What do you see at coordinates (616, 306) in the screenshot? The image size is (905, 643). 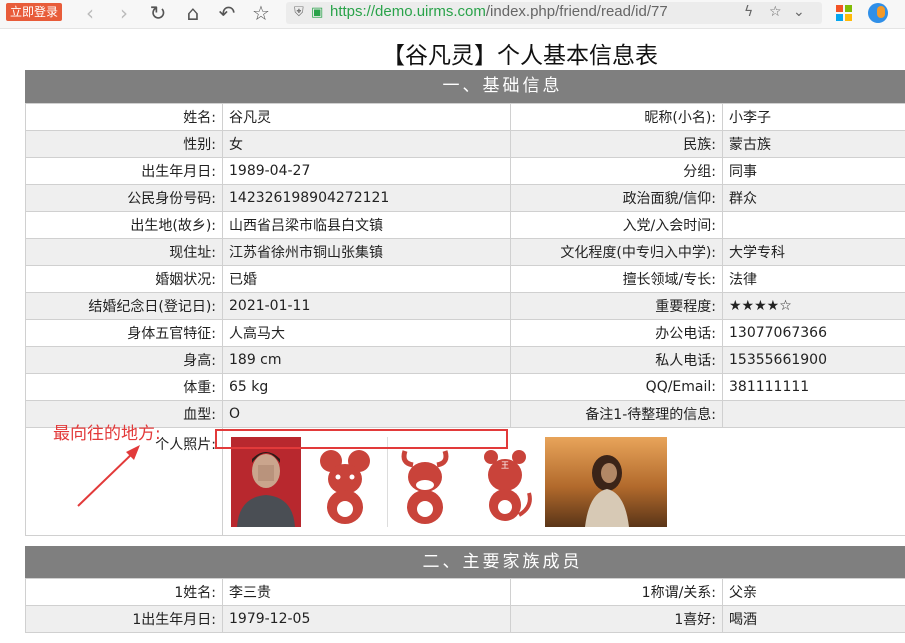 I see `field-label: 重要程度:` at bounding box center [616, 306].